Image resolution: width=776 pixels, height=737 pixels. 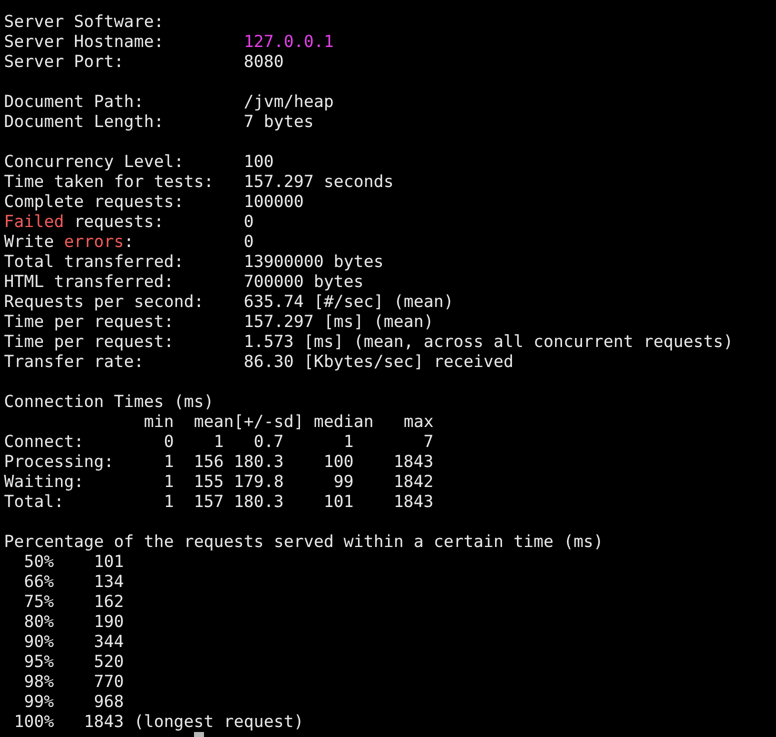 I want to click on field-label: Server Port:, so click(x=64, y=62).